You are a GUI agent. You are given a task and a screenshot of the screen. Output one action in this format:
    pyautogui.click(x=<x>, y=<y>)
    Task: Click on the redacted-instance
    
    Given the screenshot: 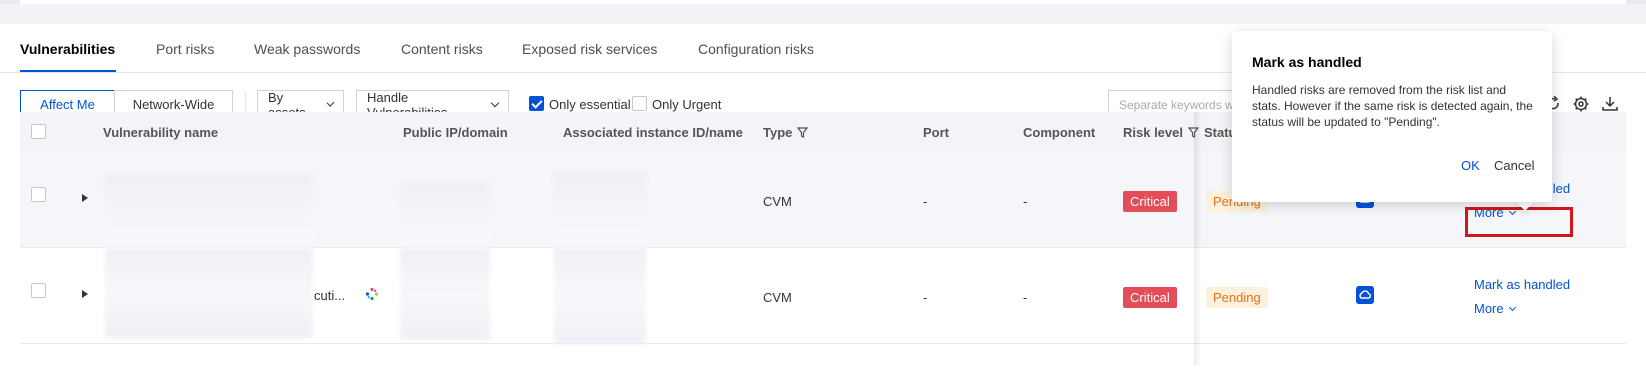 What is the action you would take?
    pyautogui.click(x=600, y=296)
    